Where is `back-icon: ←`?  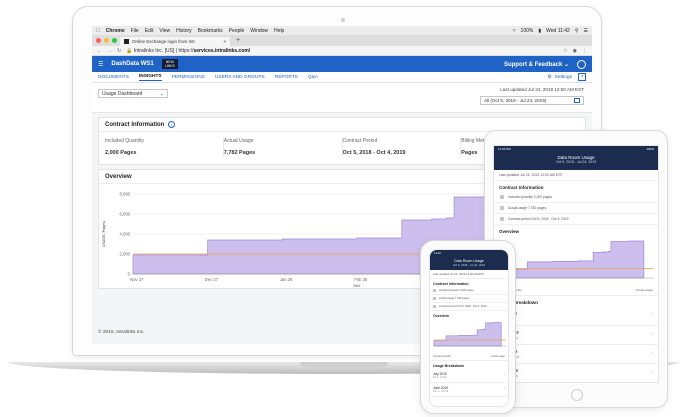 back-icon: ← is located at coordinates (99, 51).